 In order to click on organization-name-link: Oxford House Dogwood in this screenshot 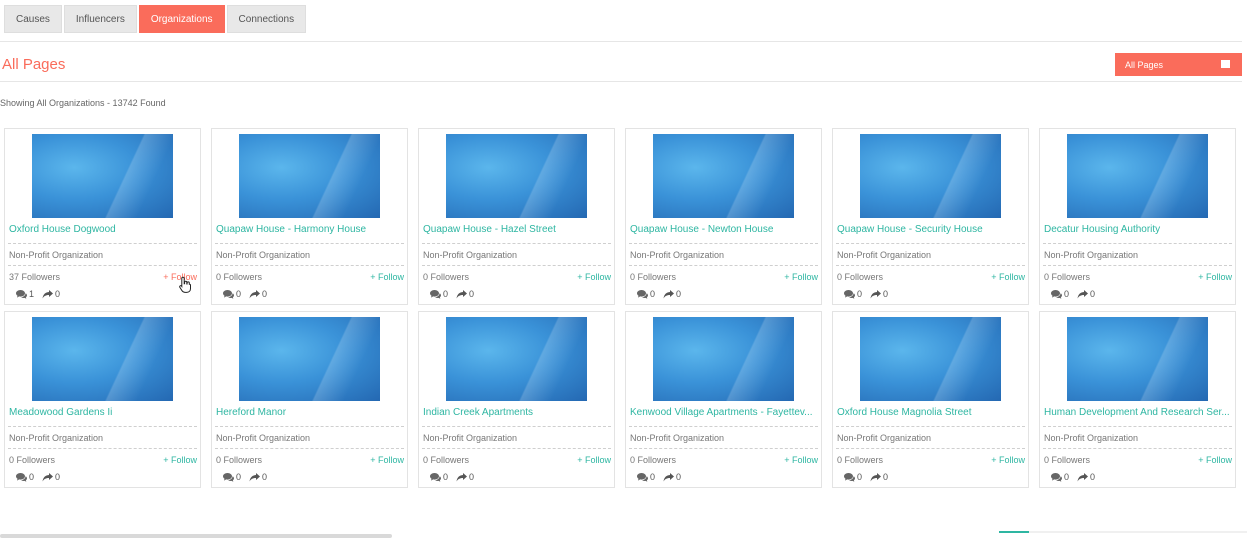, I will do `click(103, 229)`.